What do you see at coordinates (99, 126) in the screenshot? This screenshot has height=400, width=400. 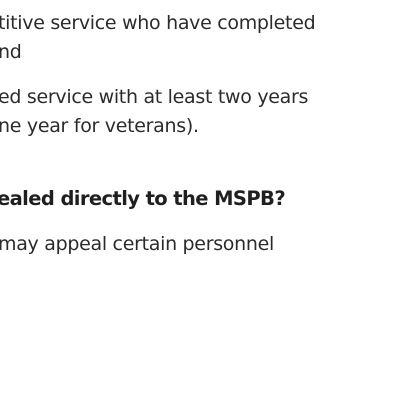 I see `text-line: ne year for veterans).` at bounding box center [99, 126].